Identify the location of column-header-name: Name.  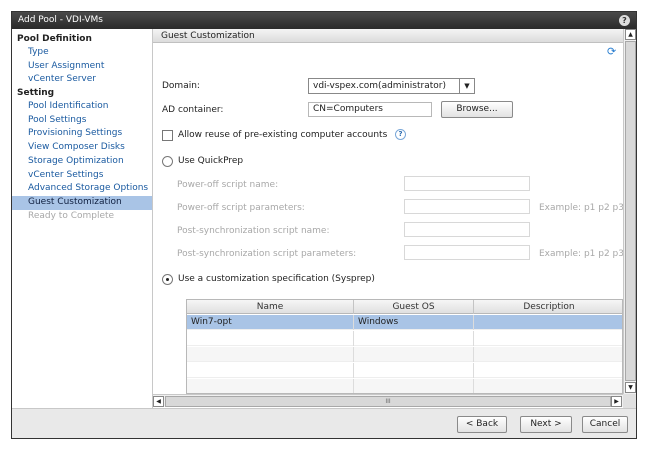
(270, 307).